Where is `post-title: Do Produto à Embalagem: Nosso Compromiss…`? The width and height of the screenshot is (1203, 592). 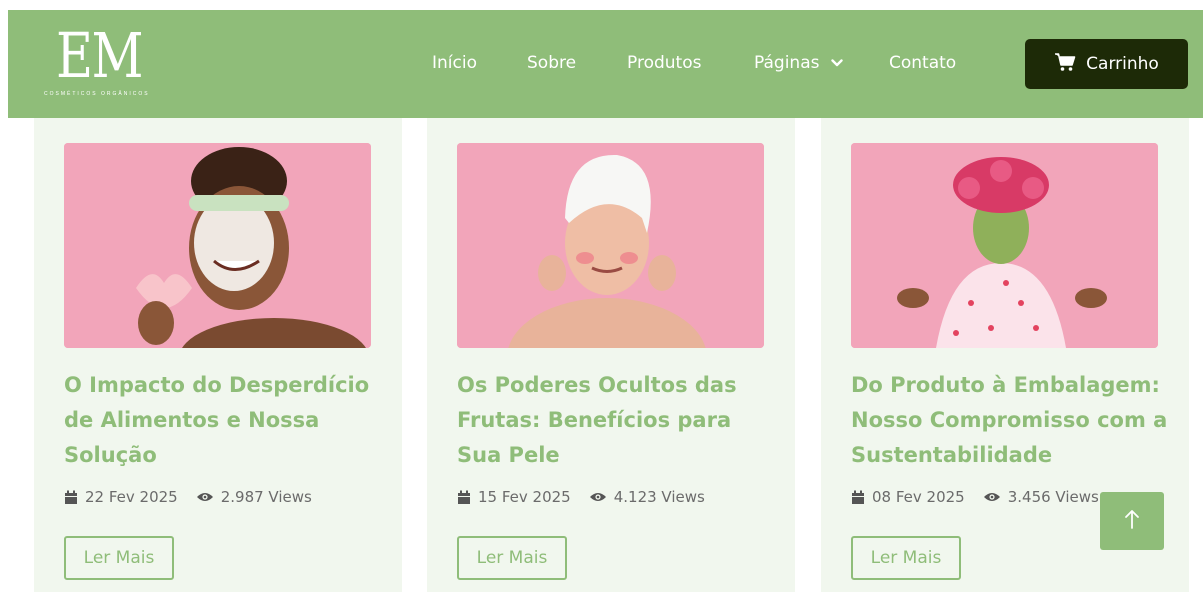 post-title: Do Produto à Embalagem: Nosso Compromiss… is located at coordinates (1011, 420).